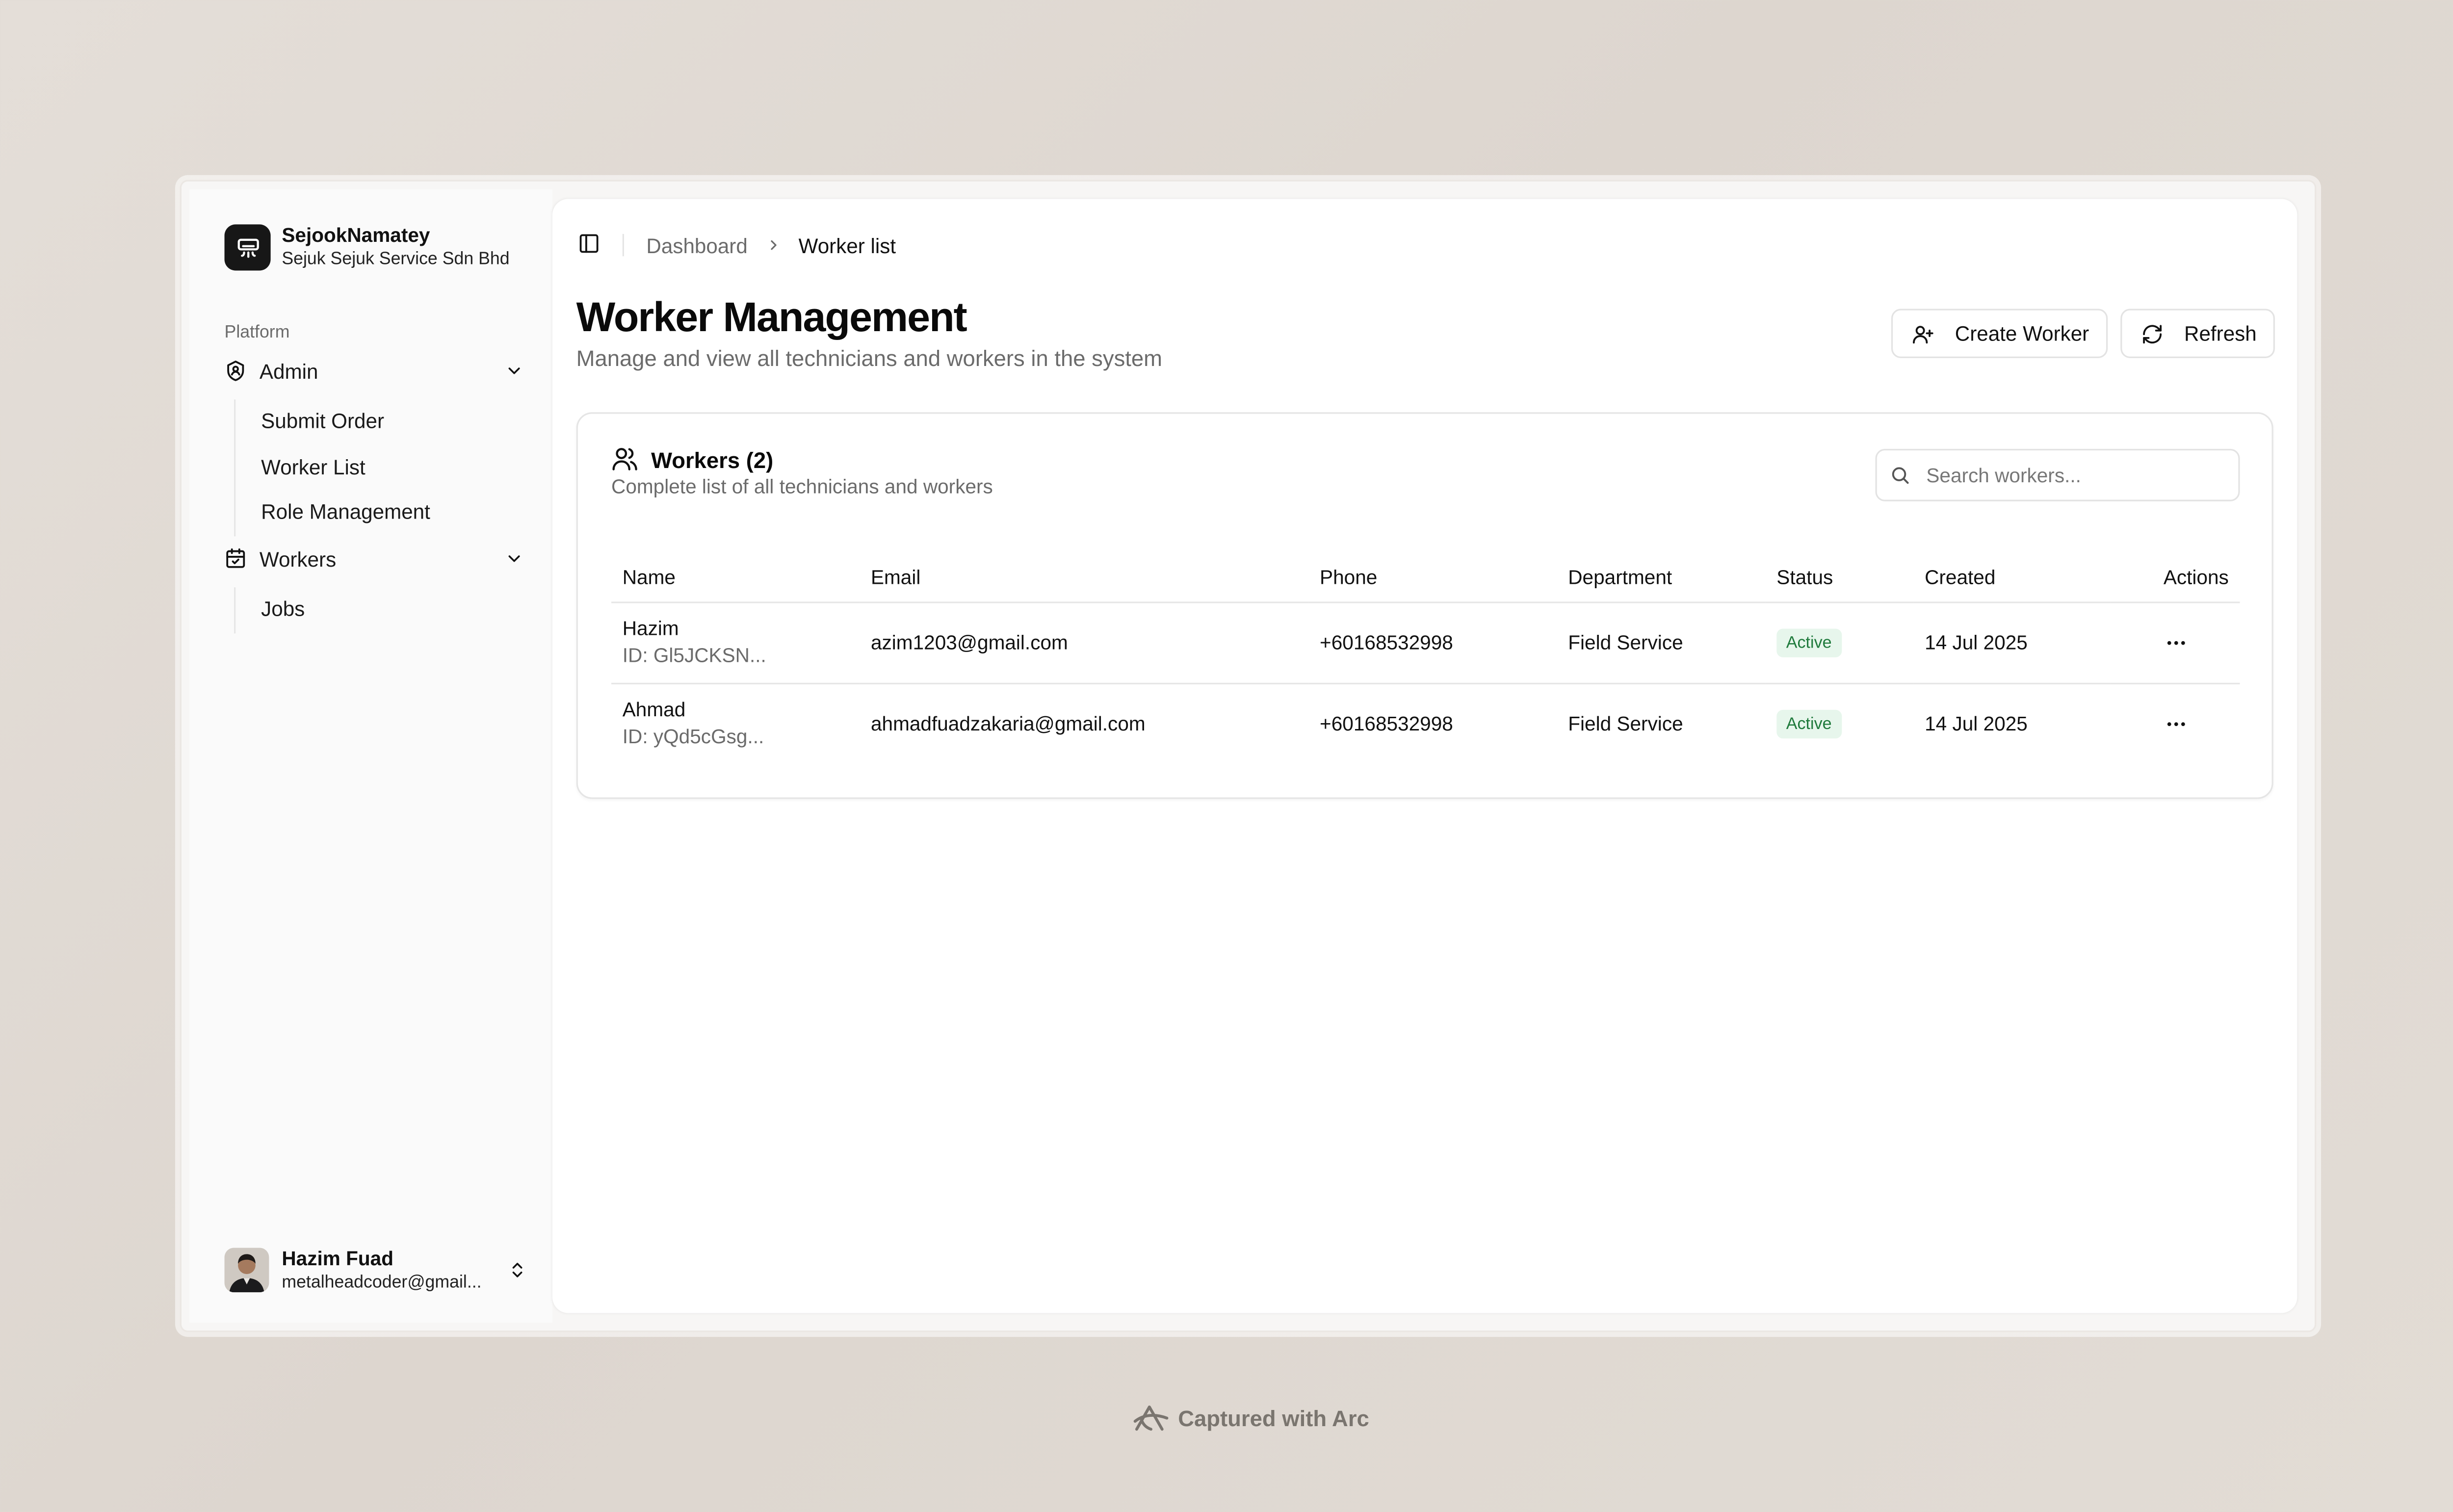 The height and width of the screenshot is (1512, 2453). I want to click on breadcrumb: Dashboard Worker list, so click(771, 245).